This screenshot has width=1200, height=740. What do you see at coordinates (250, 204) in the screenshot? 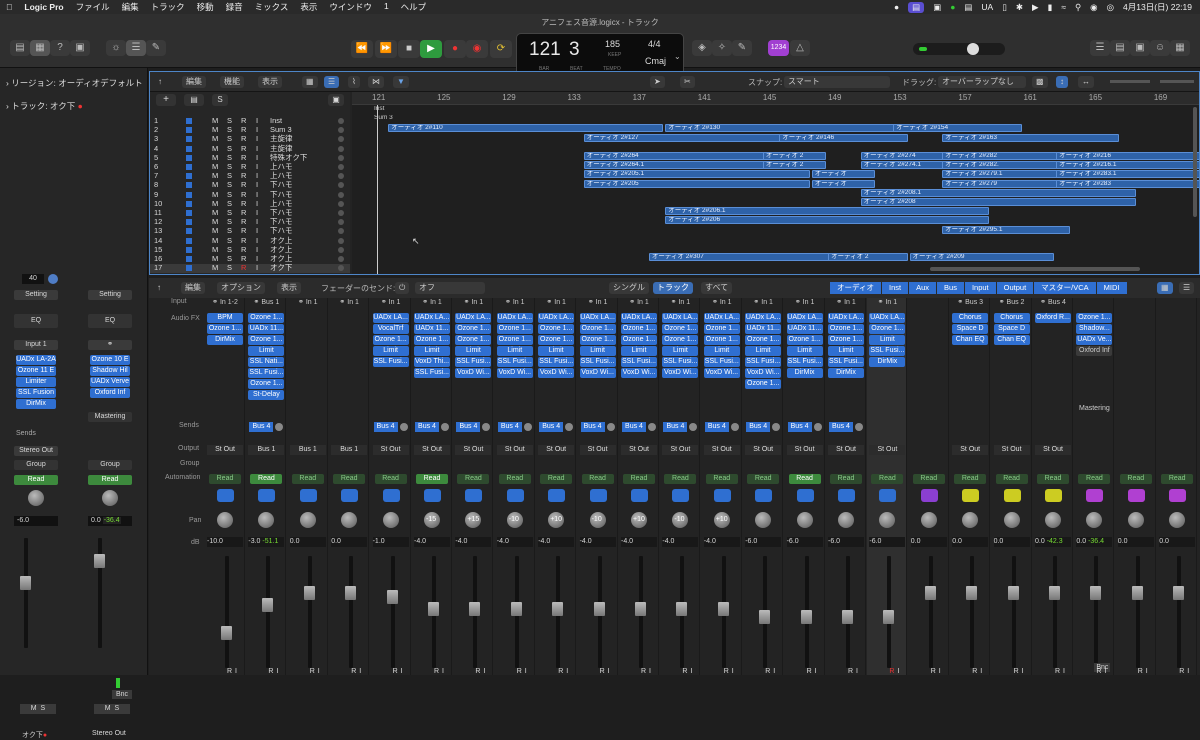
I see `track-row: 10 M S R I 上ハモ` at bounding box center [250, 204].